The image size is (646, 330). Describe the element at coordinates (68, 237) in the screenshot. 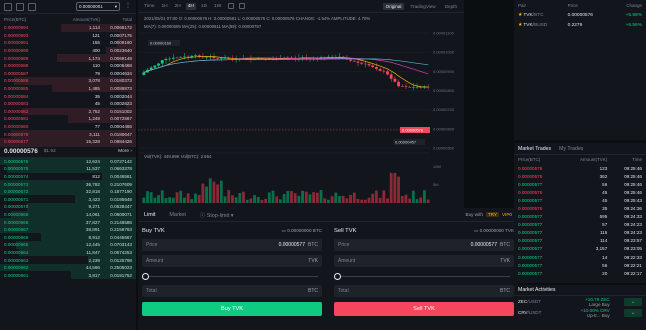

I see `bid-row: 0.00000566 8,912 0.0445667` at that location.